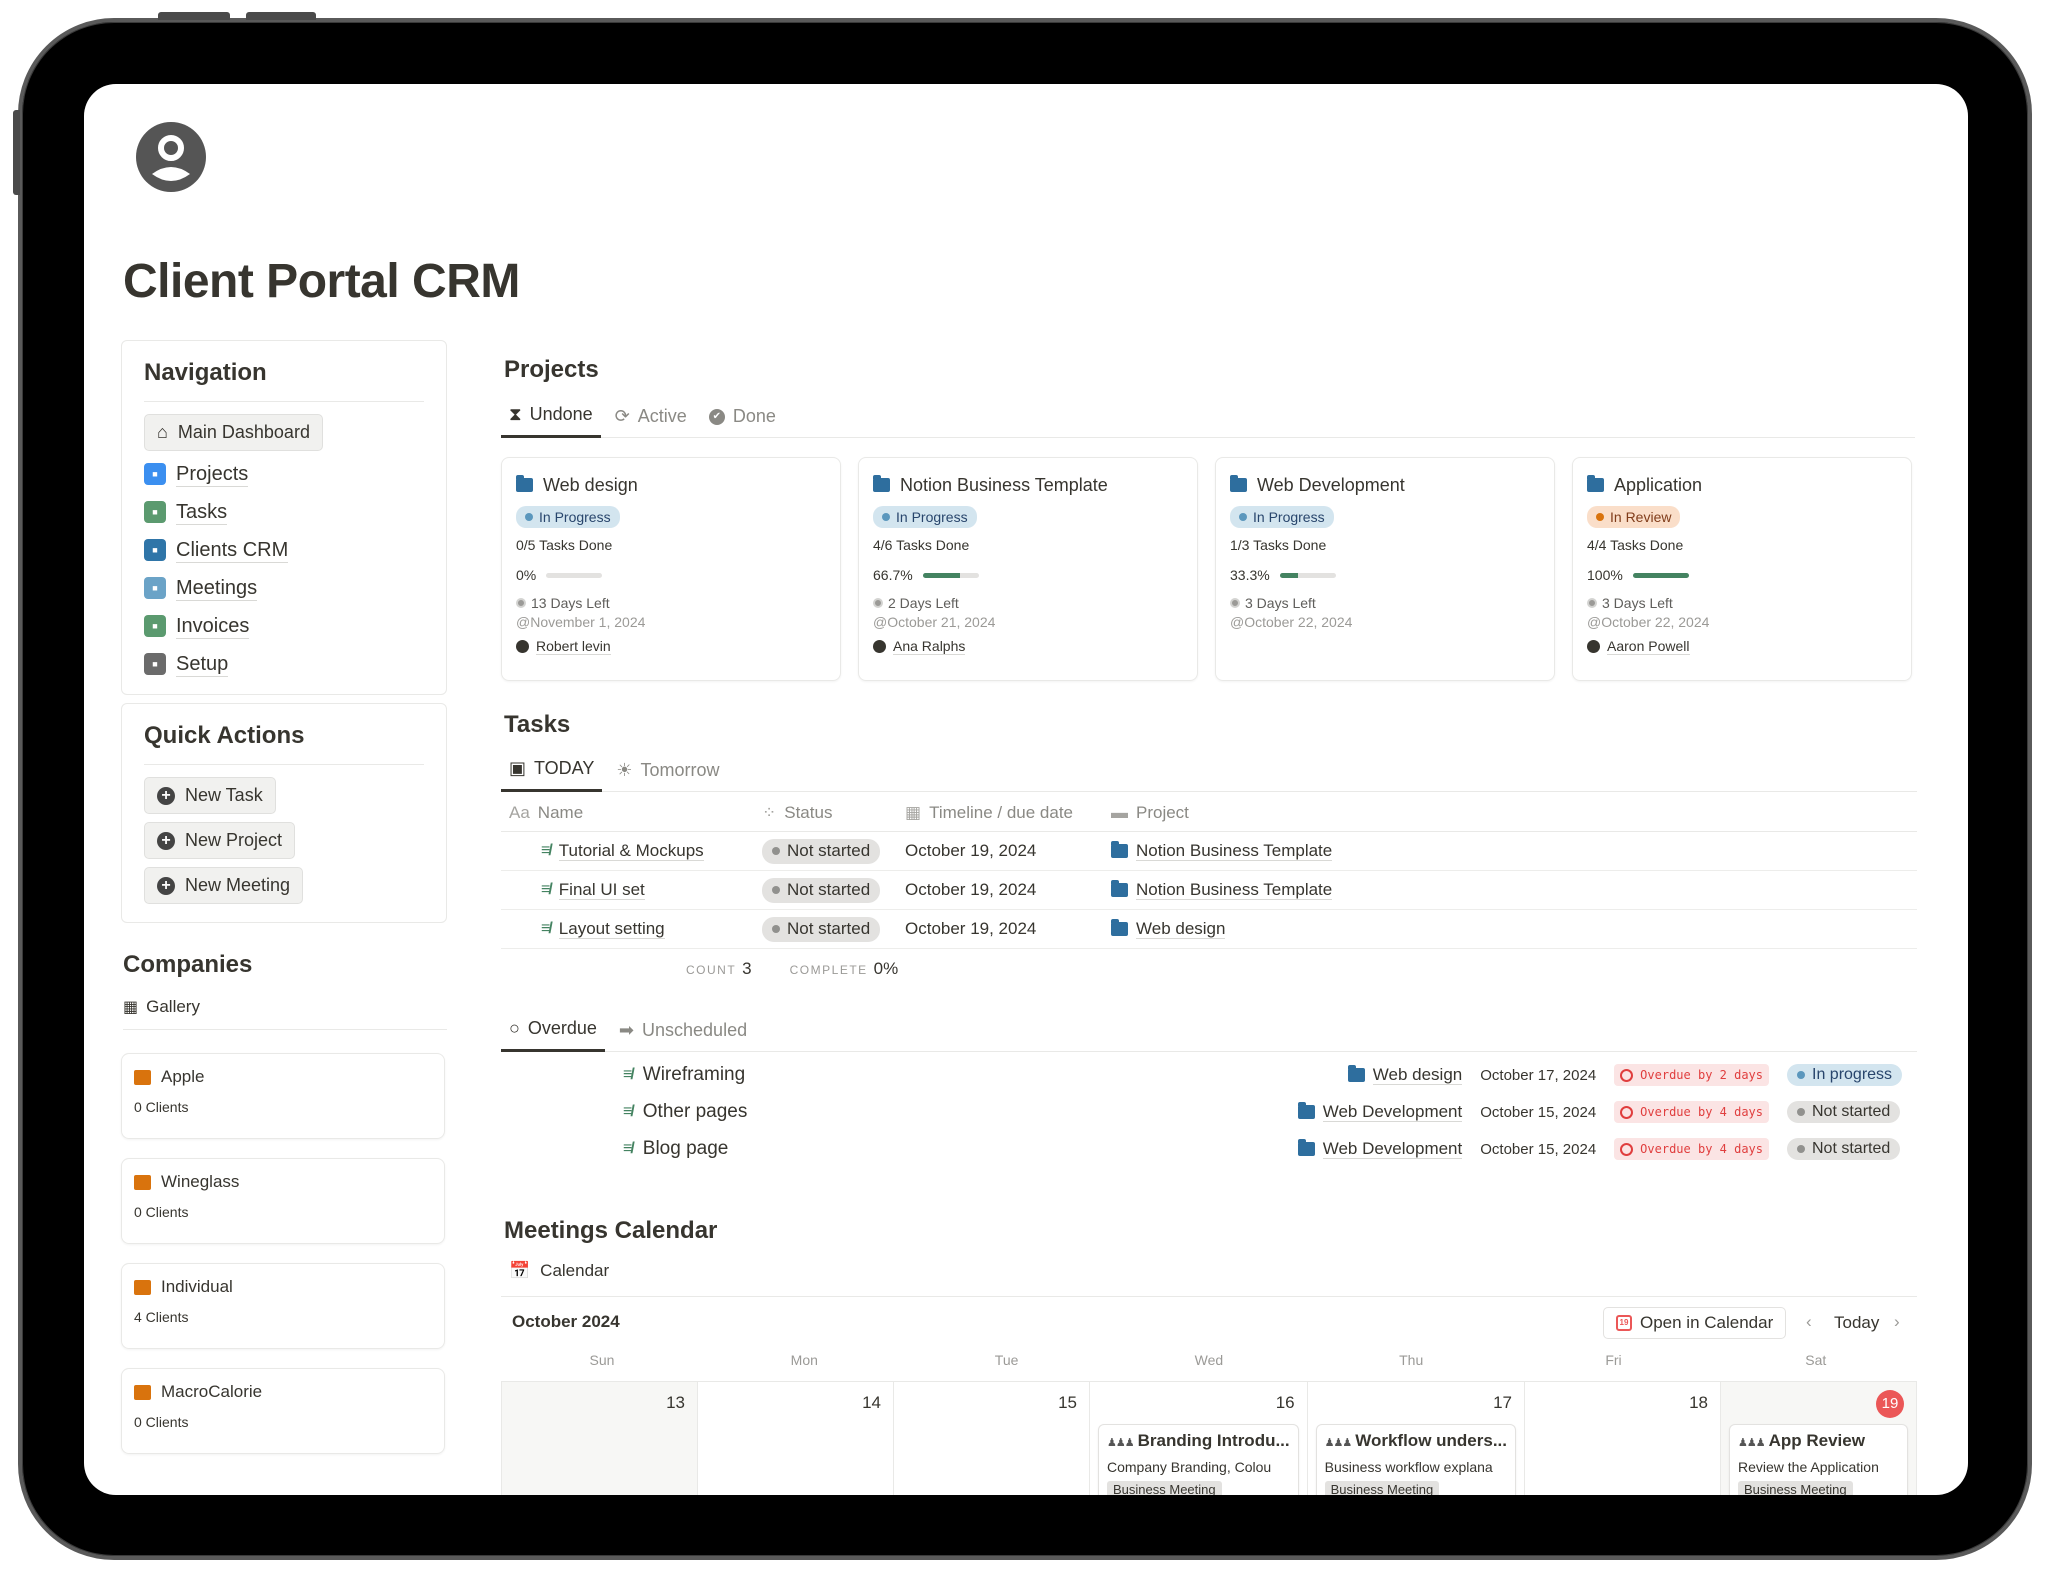  Describe the element at coordinates (213, 626) in the screenshot. I see `sidebar-item-label: Invoices` at that location.